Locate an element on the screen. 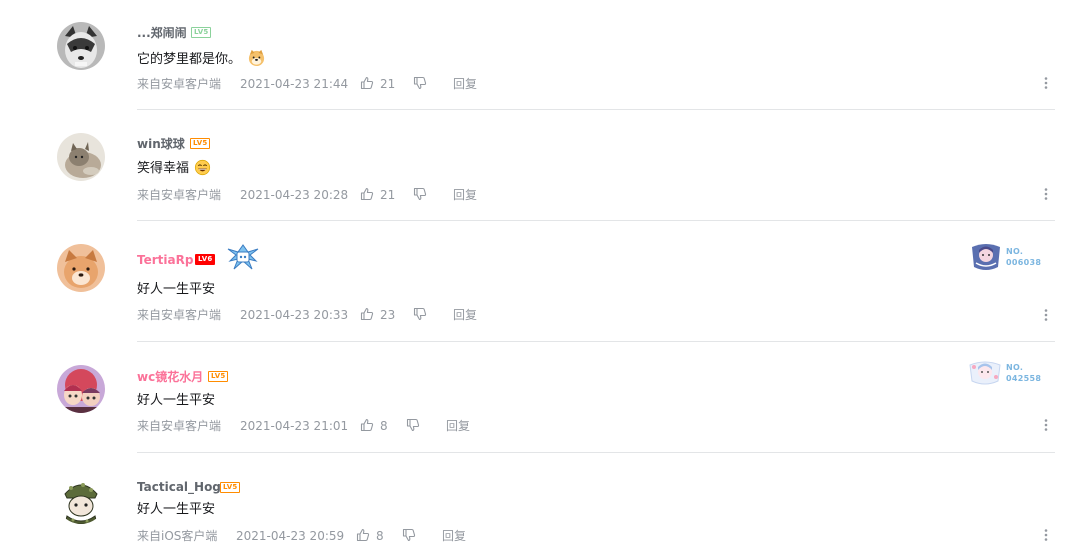 Image resolution: width=1080 pixels, height=554 pixels. reply-content: 它的梦里都是你。 is located at coordinates (201, 58).